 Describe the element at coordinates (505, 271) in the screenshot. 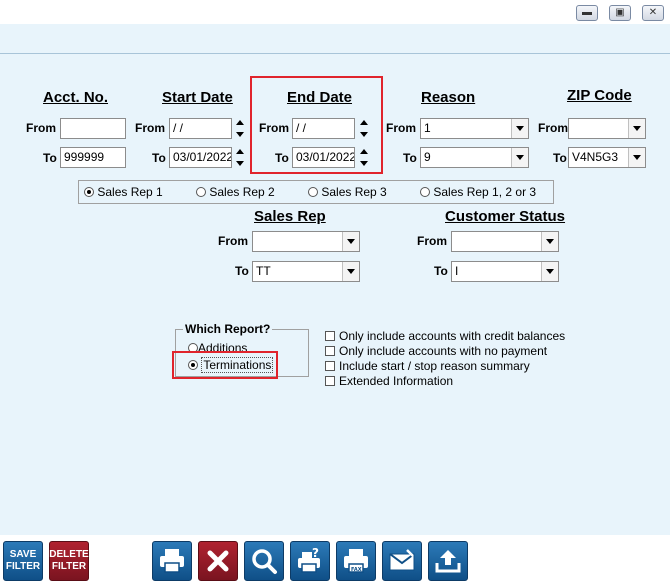

I see `customer-status-to-select: I` at that location.